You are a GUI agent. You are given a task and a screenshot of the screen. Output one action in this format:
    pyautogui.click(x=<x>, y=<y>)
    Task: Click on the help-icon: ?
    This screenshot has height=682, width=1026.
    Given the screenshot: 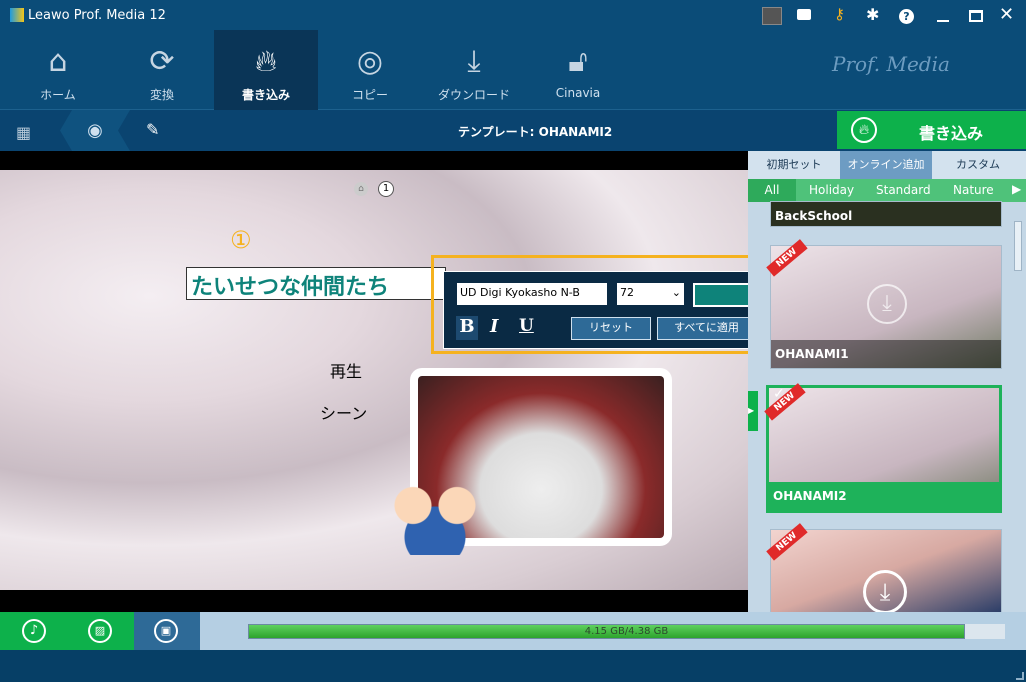 What is the action you would take?
    pyautogui.click(x=906, y=16)
    